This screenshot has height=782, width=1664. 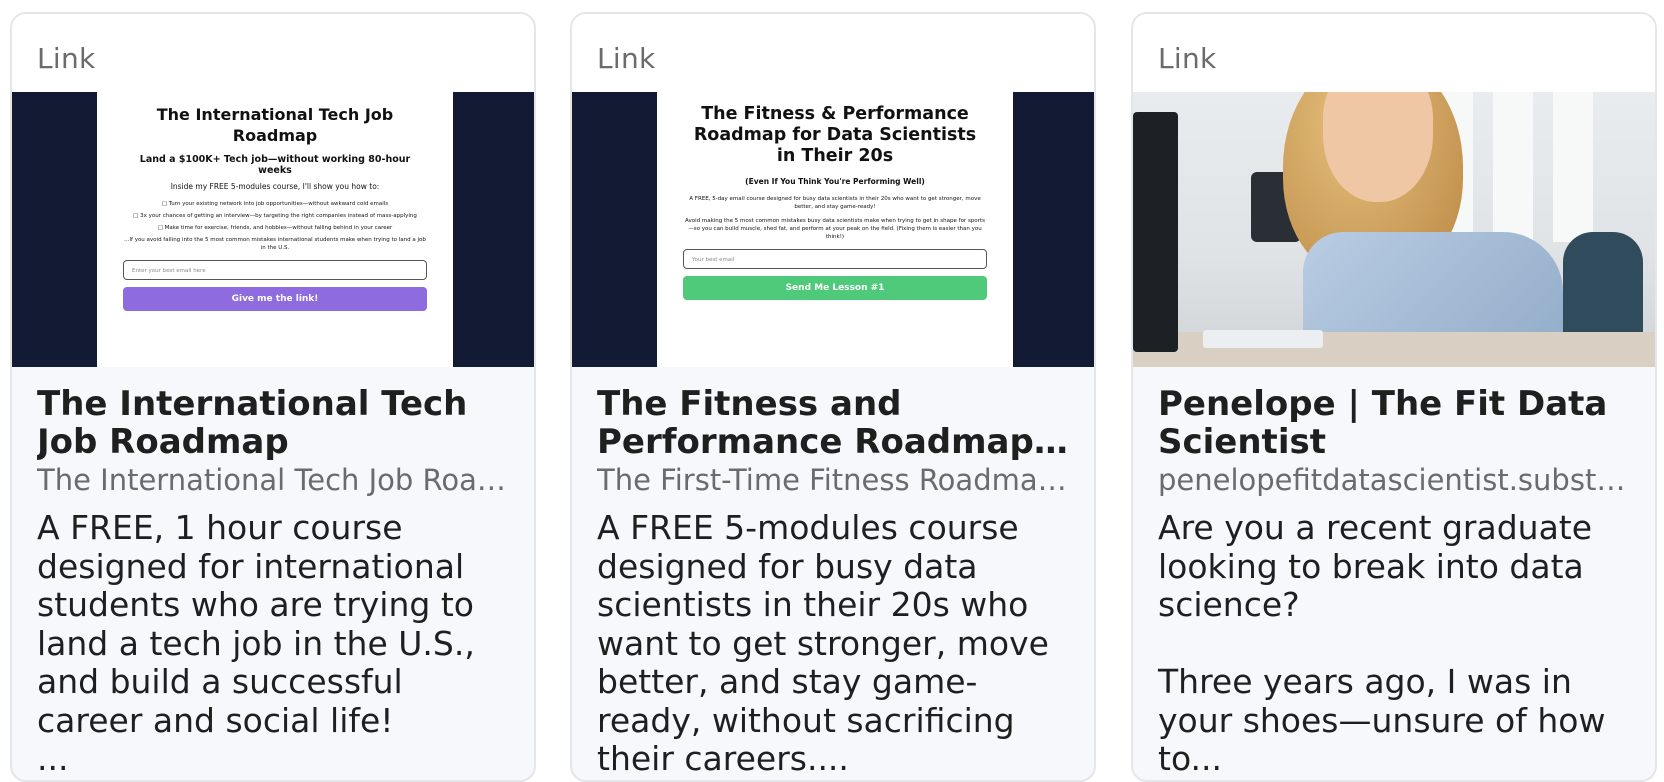 What do you see at coordinates (1394, 480) in the screenshot?
I see `card-subtitle: penelopefitdatascientist.substack.com` at bounding box center [1394, 480].